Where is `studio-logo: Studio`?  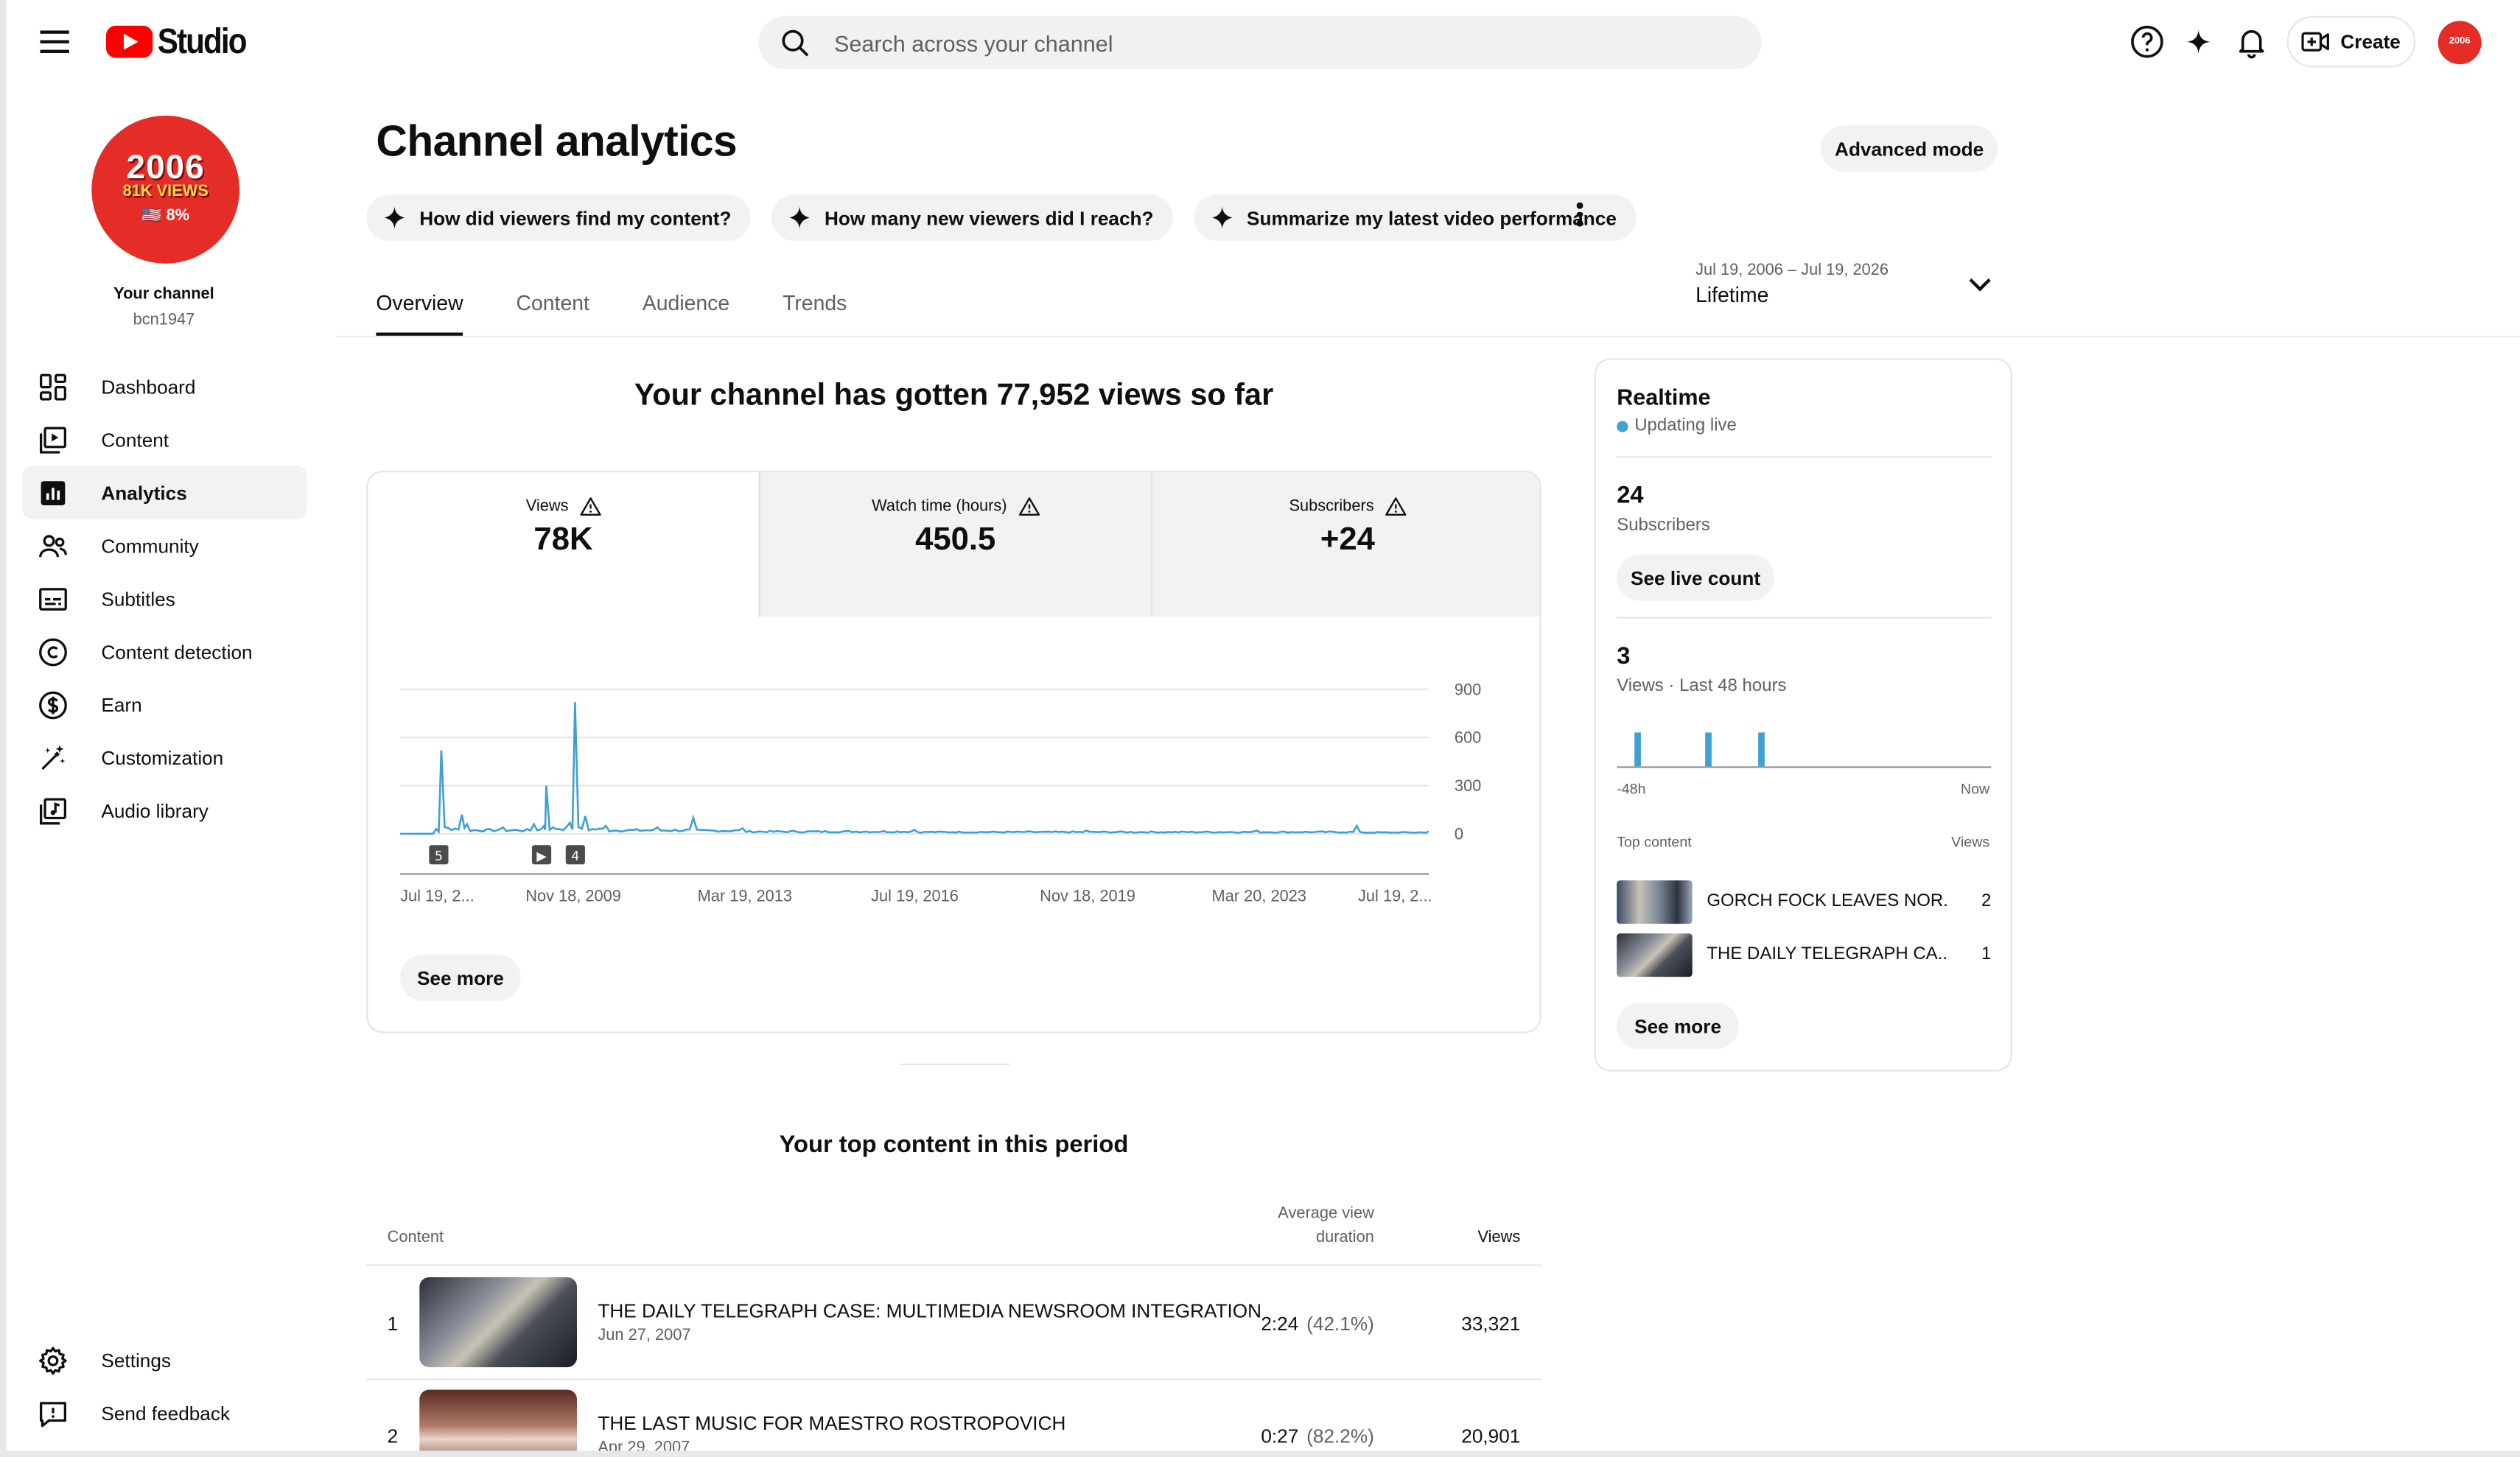
studio-logo: Studio is located at coordinates (181, 42).